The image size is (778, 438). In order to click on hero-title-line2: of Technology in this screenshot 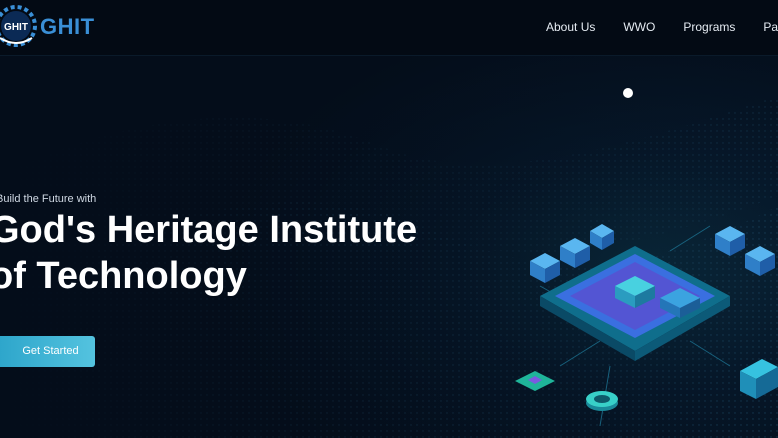, I will do `click(123, 276)`.